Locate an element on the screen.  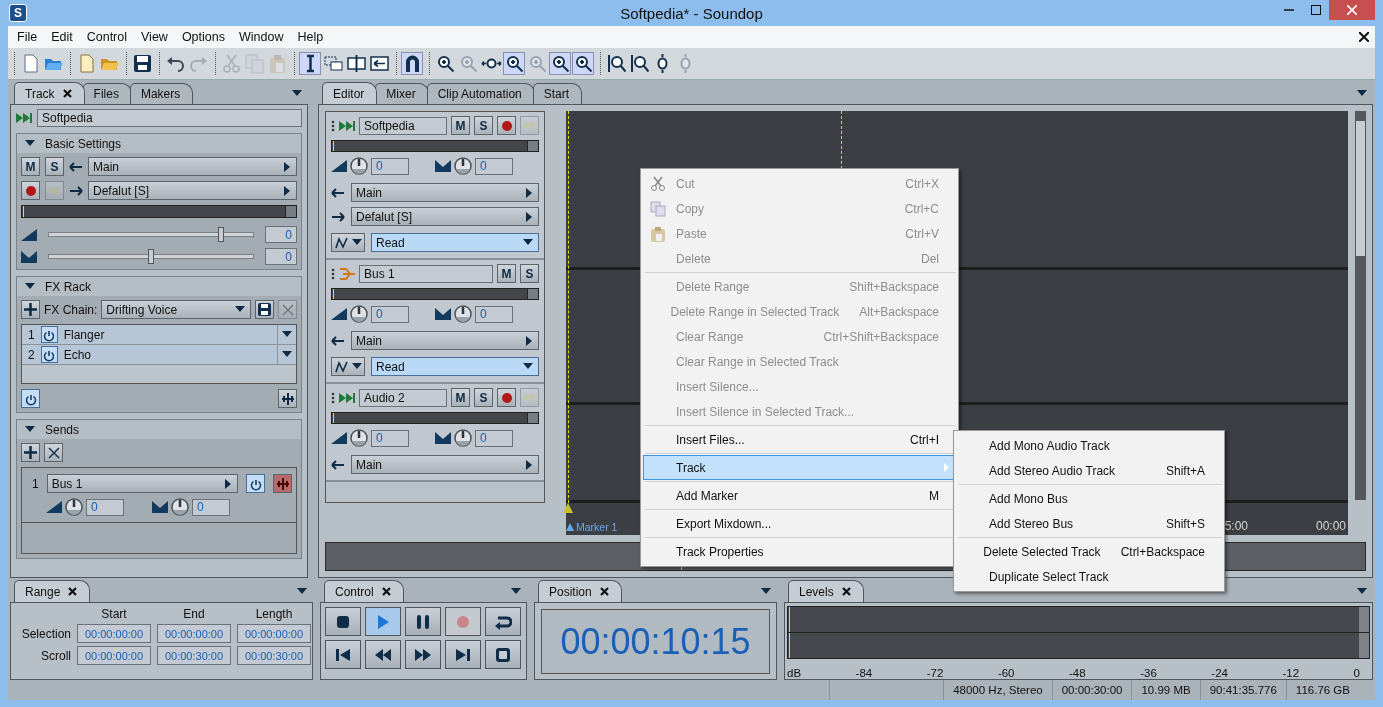
effect-index: 2 is located at coordinates (31, 354).